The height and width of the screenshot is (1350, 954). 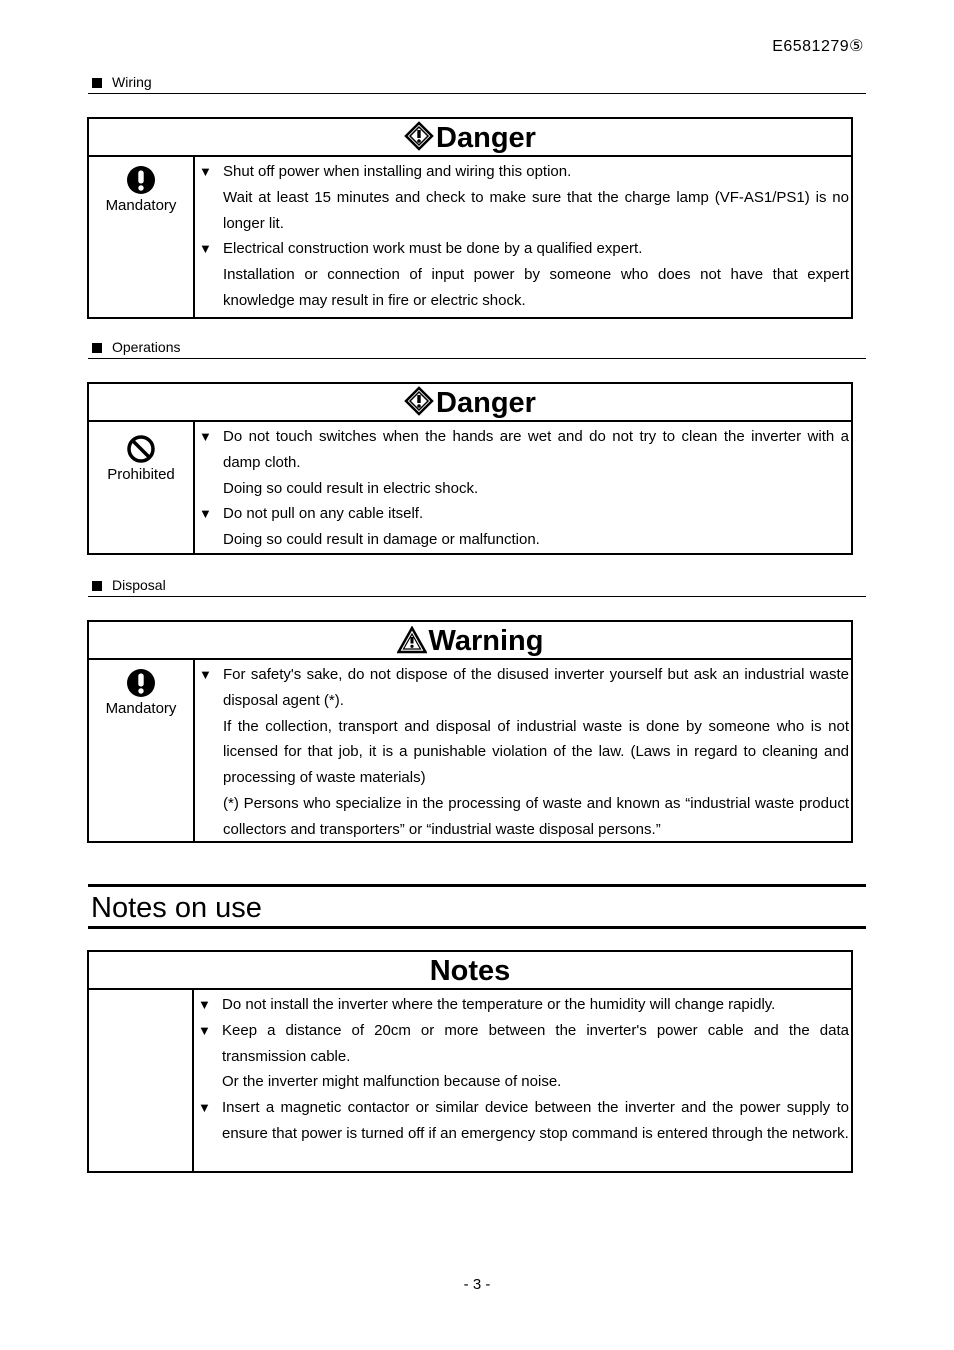 I want to click on box-title: Warning, so click(x=470, y=641).